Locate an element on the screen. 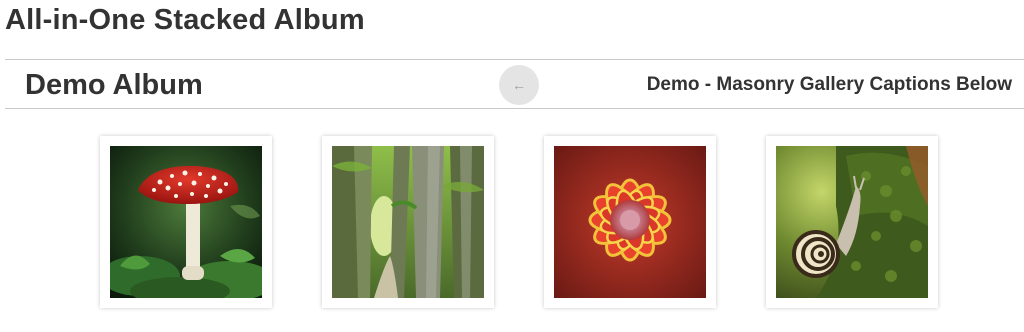 This screenshot has height=332, width=1024. back-arrow-button: ← is located at coordinates (519, 85).